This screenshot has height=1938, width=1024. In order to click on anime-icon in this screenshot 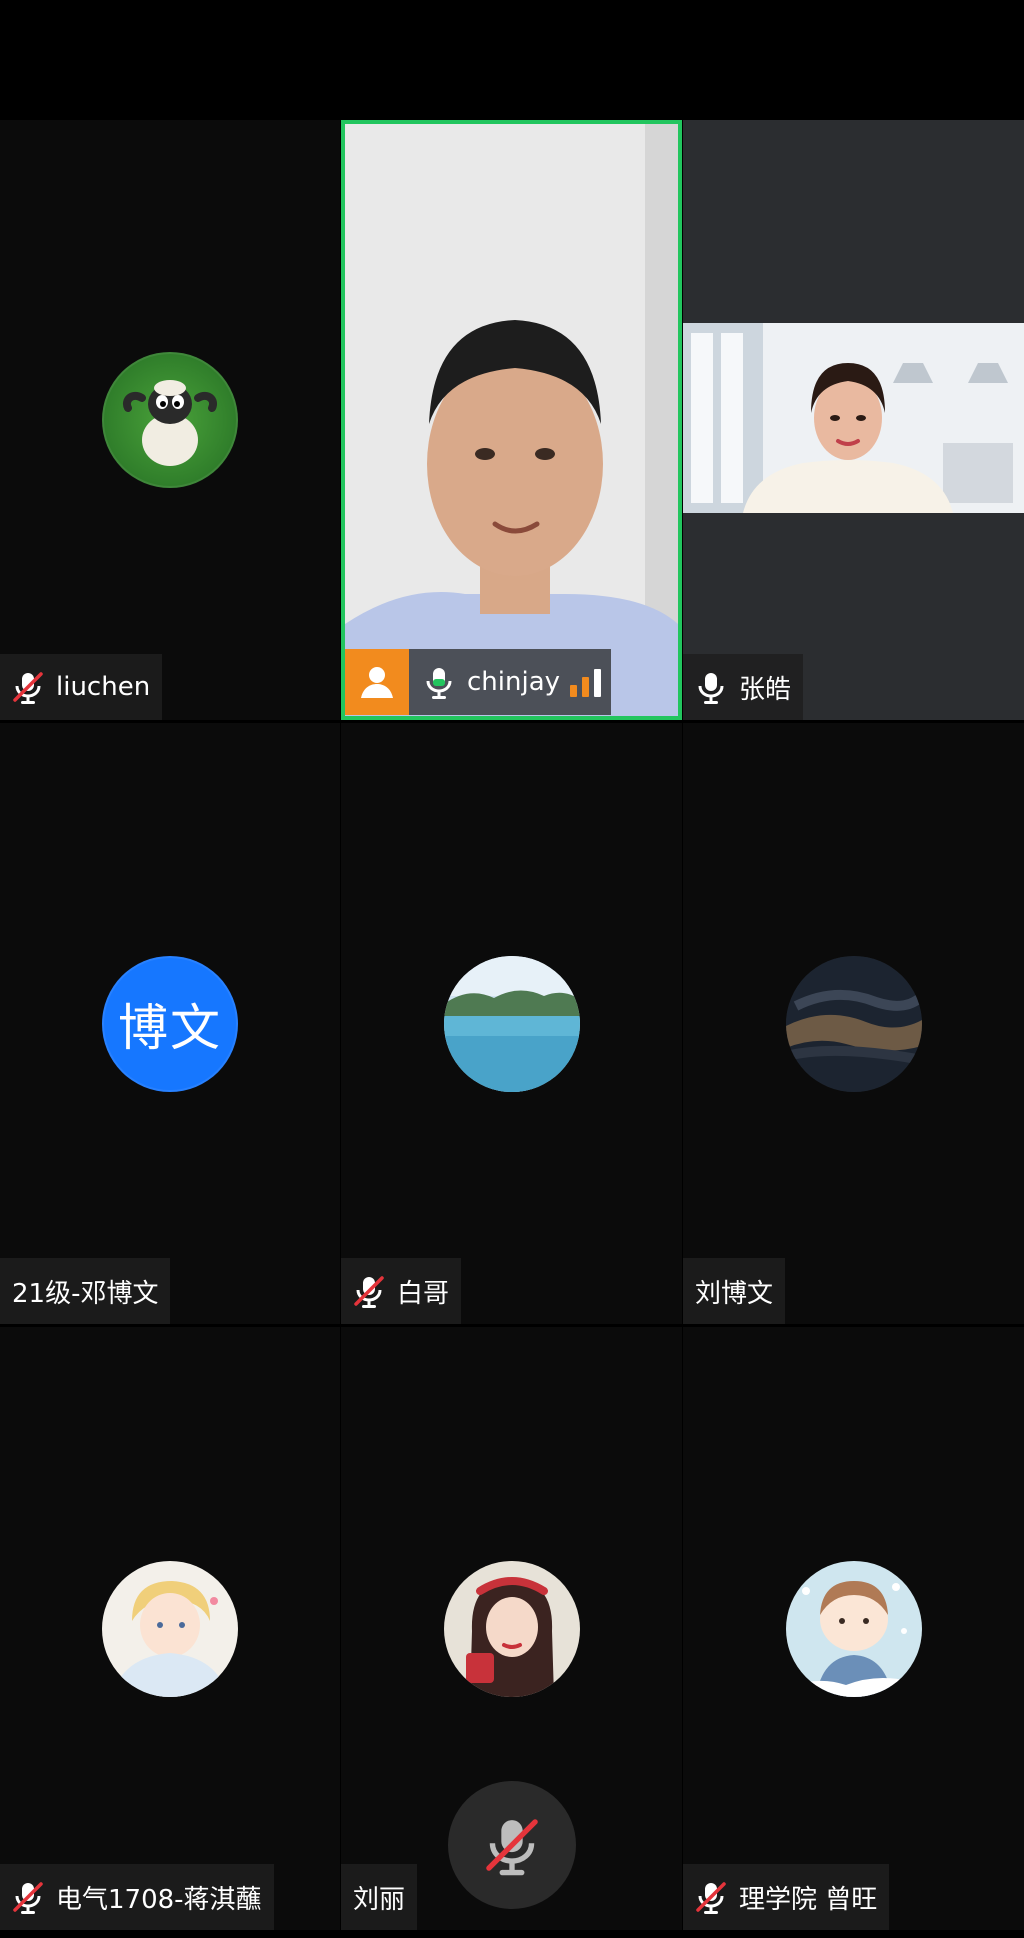, I will do `click(170, 1628)`.